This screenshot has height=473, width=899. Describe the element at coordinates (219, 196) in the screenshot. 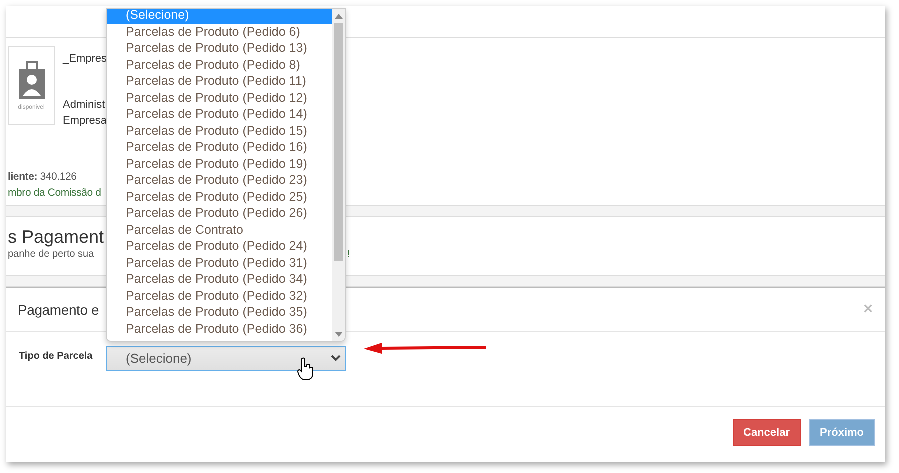

I see `dropdown-option: Parcelas de Produto (Pedido 25)` at that location.